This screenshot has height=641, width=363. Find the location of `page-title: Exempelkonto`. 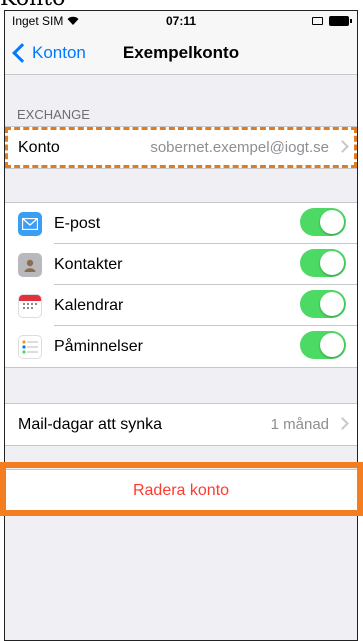

page-title: Exempelkonto is located at coordinates (181, 52).